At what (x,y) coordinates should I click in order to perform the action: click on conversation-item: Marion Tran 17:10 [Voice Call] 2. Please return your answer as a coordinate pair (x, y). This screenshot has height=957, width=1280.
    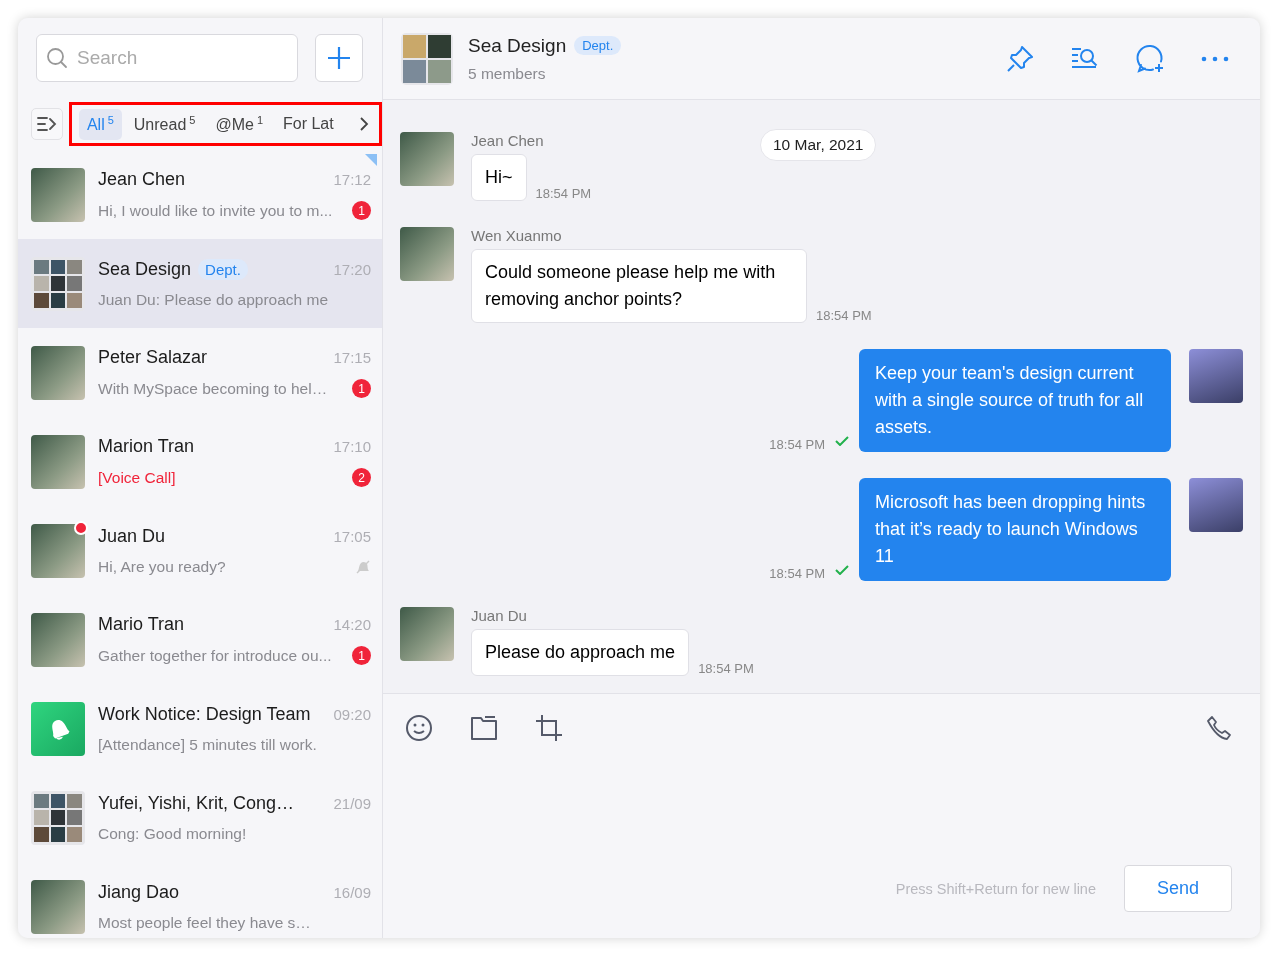
    Looking at the image, I should click on (200, 461).